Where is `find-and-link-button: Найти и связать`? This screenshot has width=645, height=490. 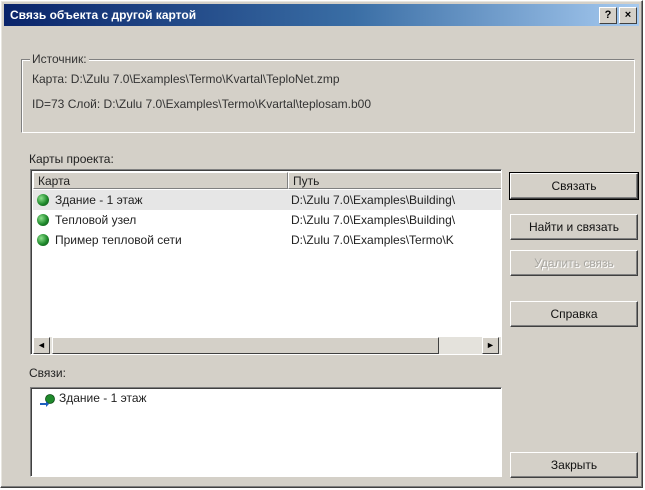 find-and-link-button: Найти и связать is located at coordinates (574, 227).